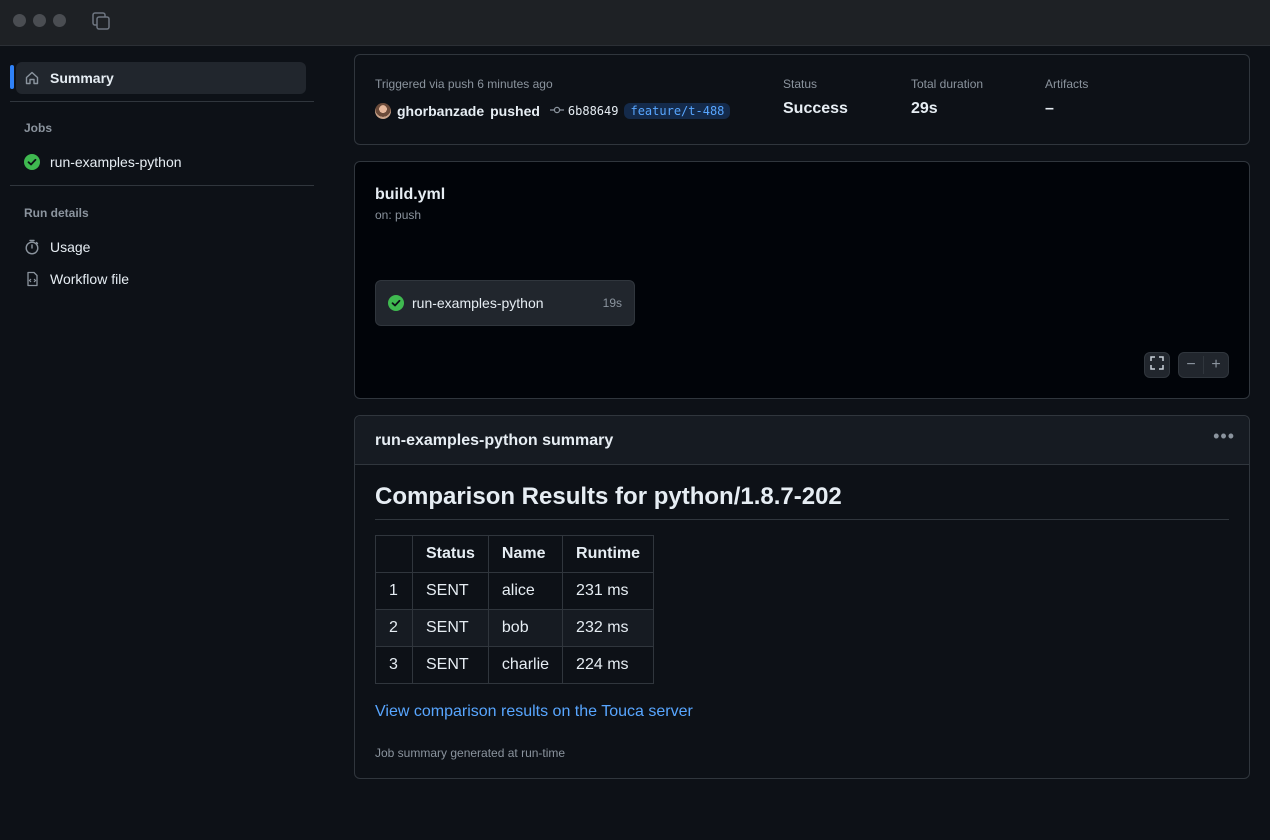 The width and height of the screenshot is (1270, 840). I want to click on minimize-window-button, so click(39, 20).